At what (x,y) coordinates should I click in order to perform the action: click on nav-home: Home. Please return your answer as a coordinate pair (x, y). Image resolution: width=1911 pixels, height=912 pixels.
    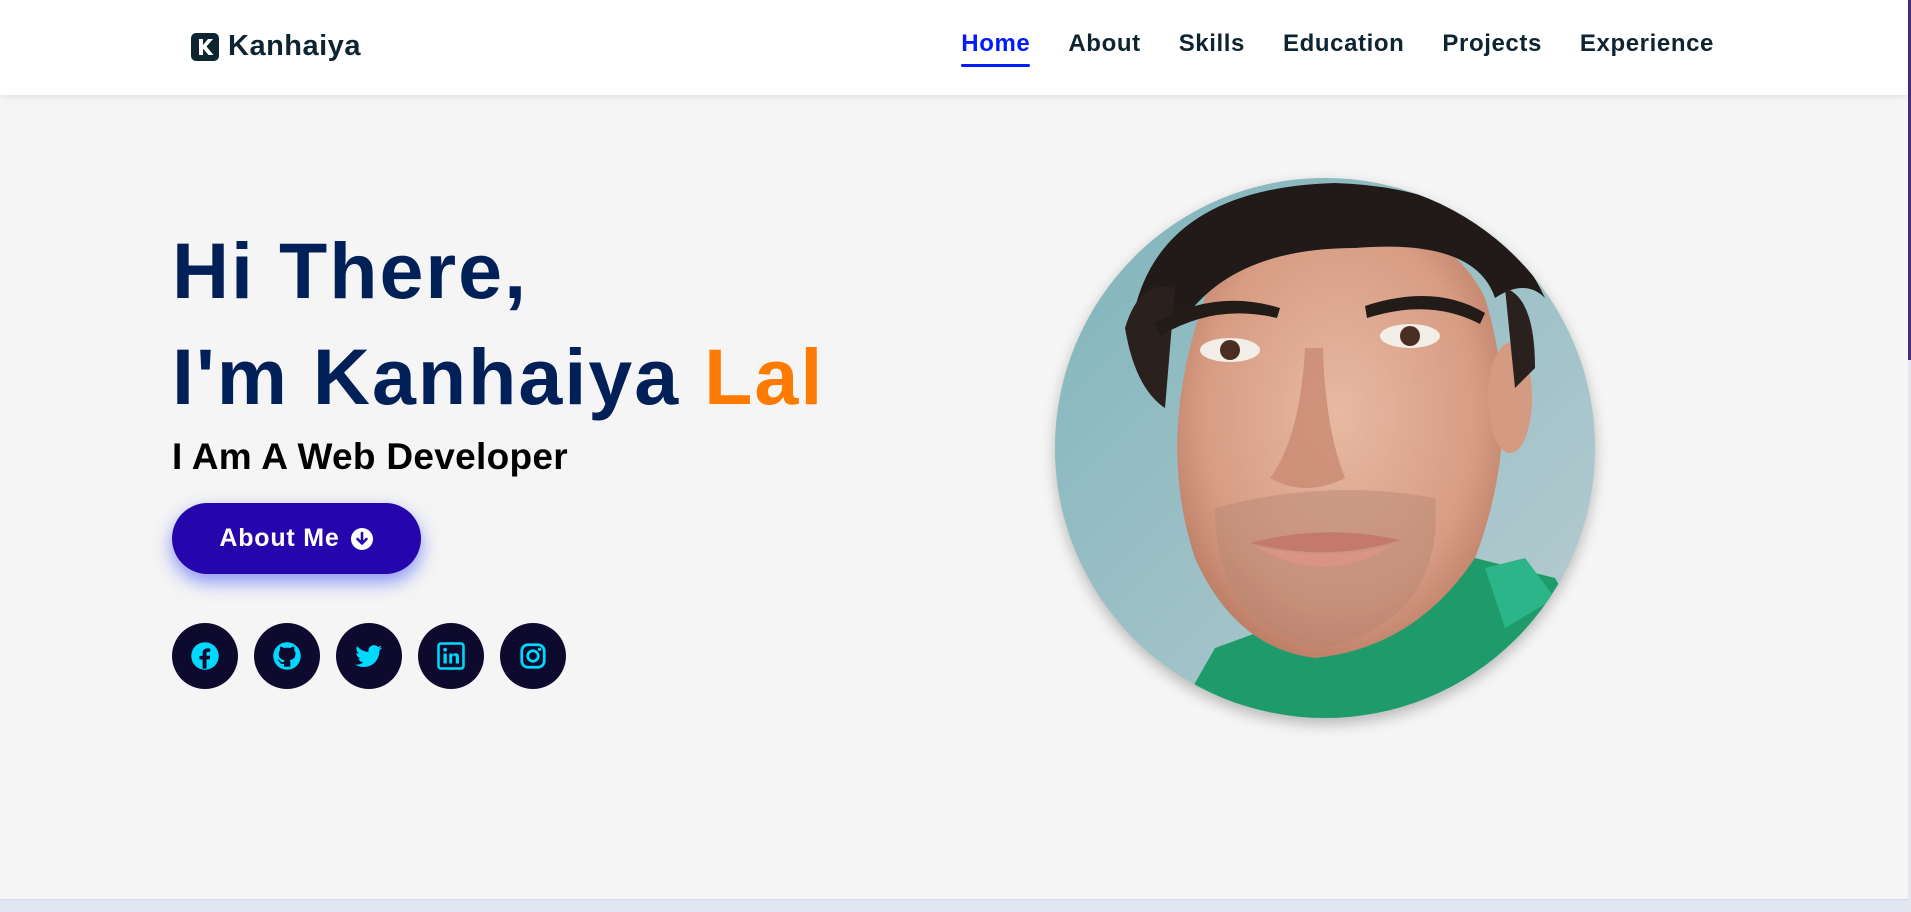
    Looking at the image, I should click on (996, 48).